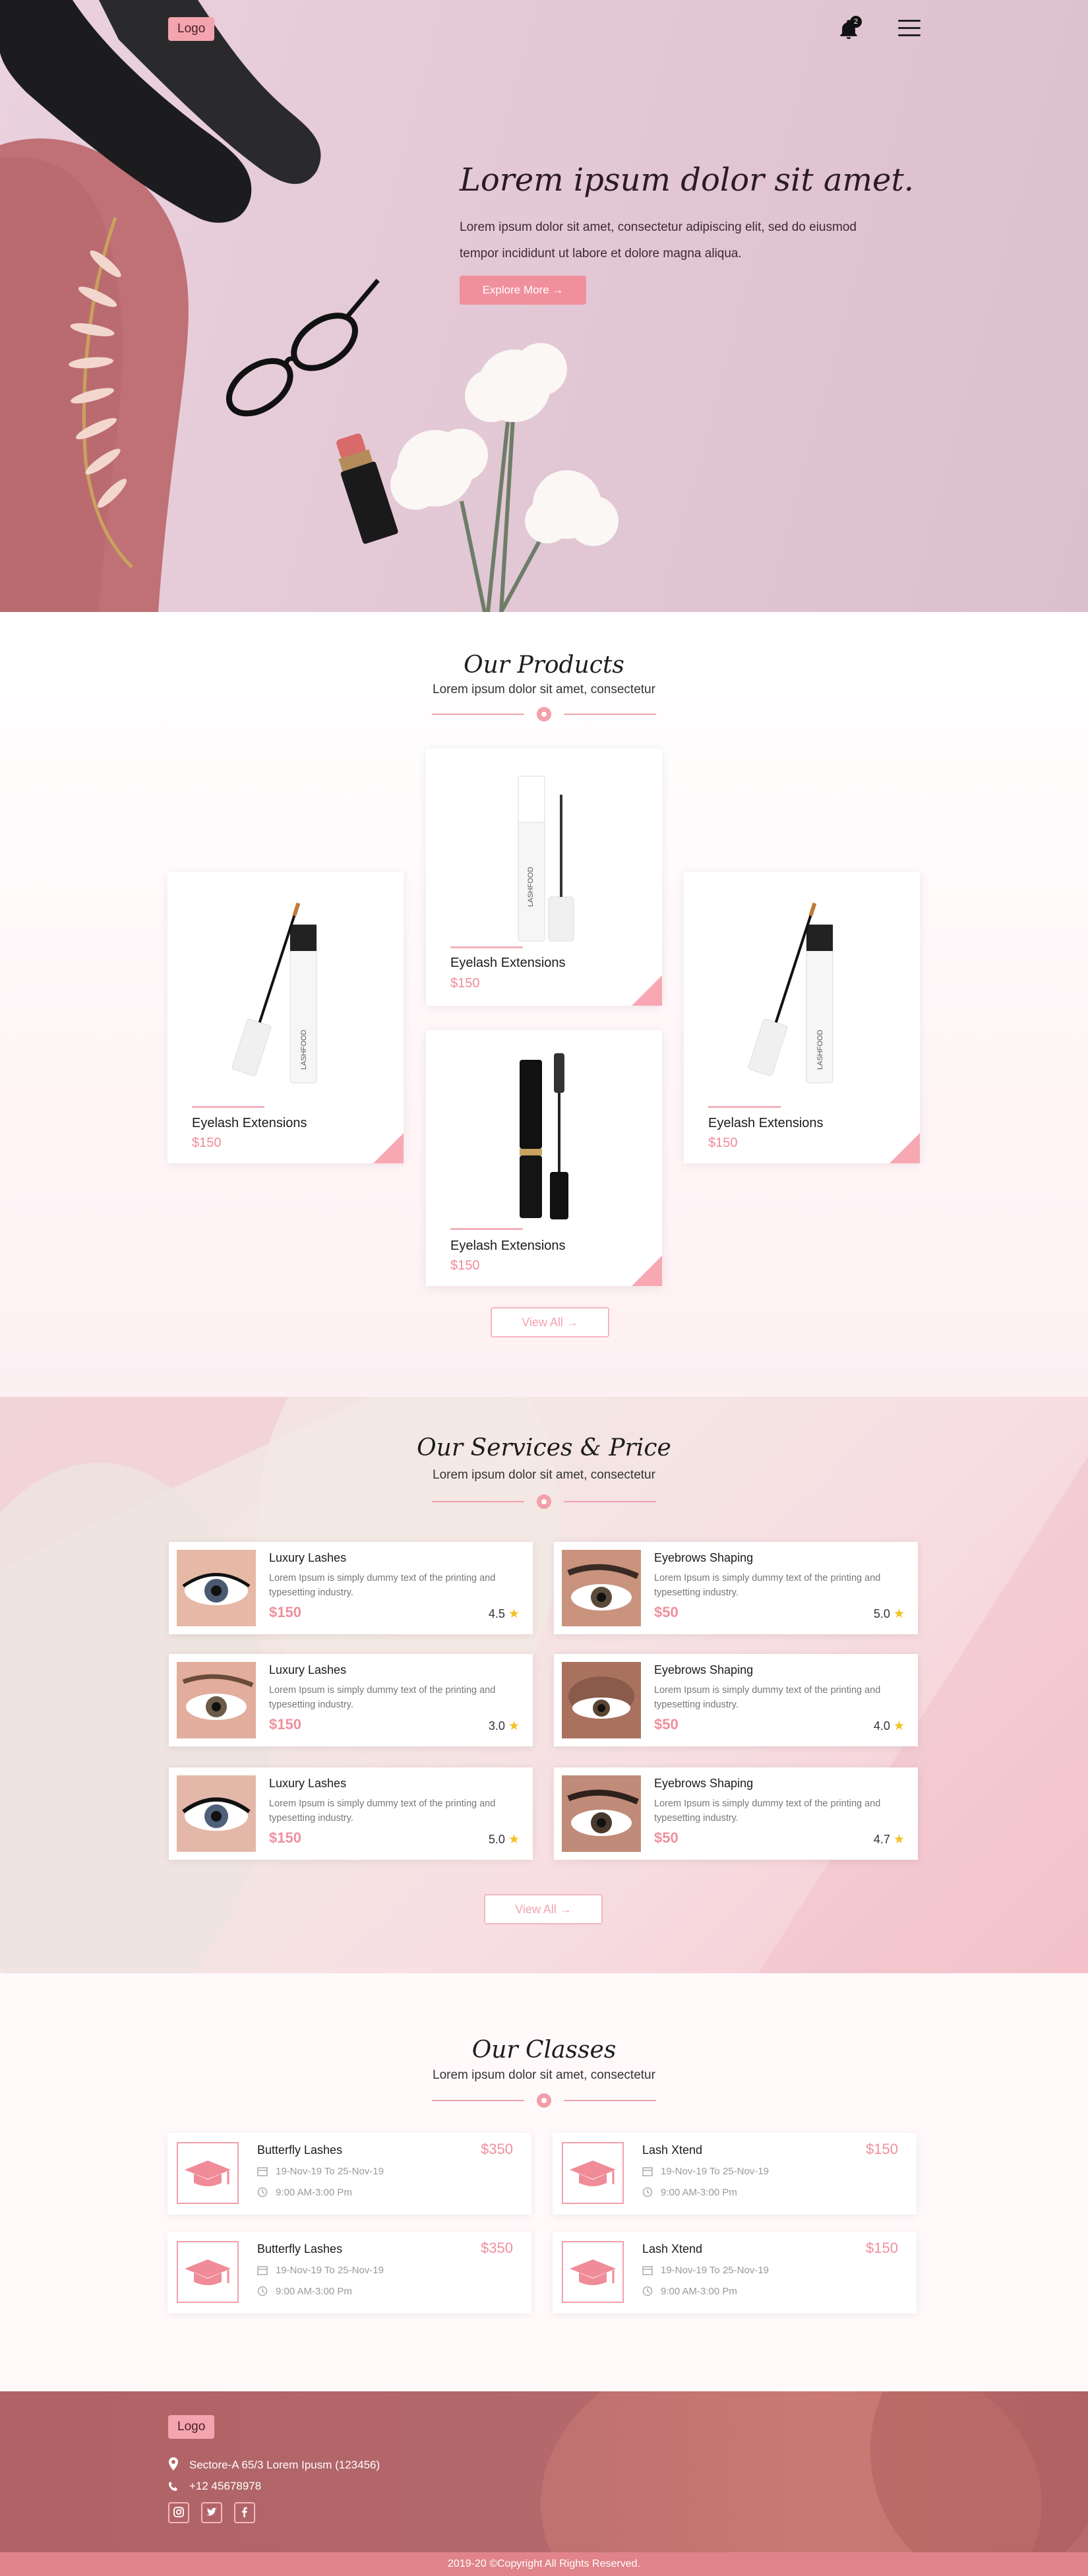  Describe the element at coordinates (544, 1475) in the screenshot. I see `services-subtitle: Lorem ipsum dolor sit amet, consectetur` at that location.